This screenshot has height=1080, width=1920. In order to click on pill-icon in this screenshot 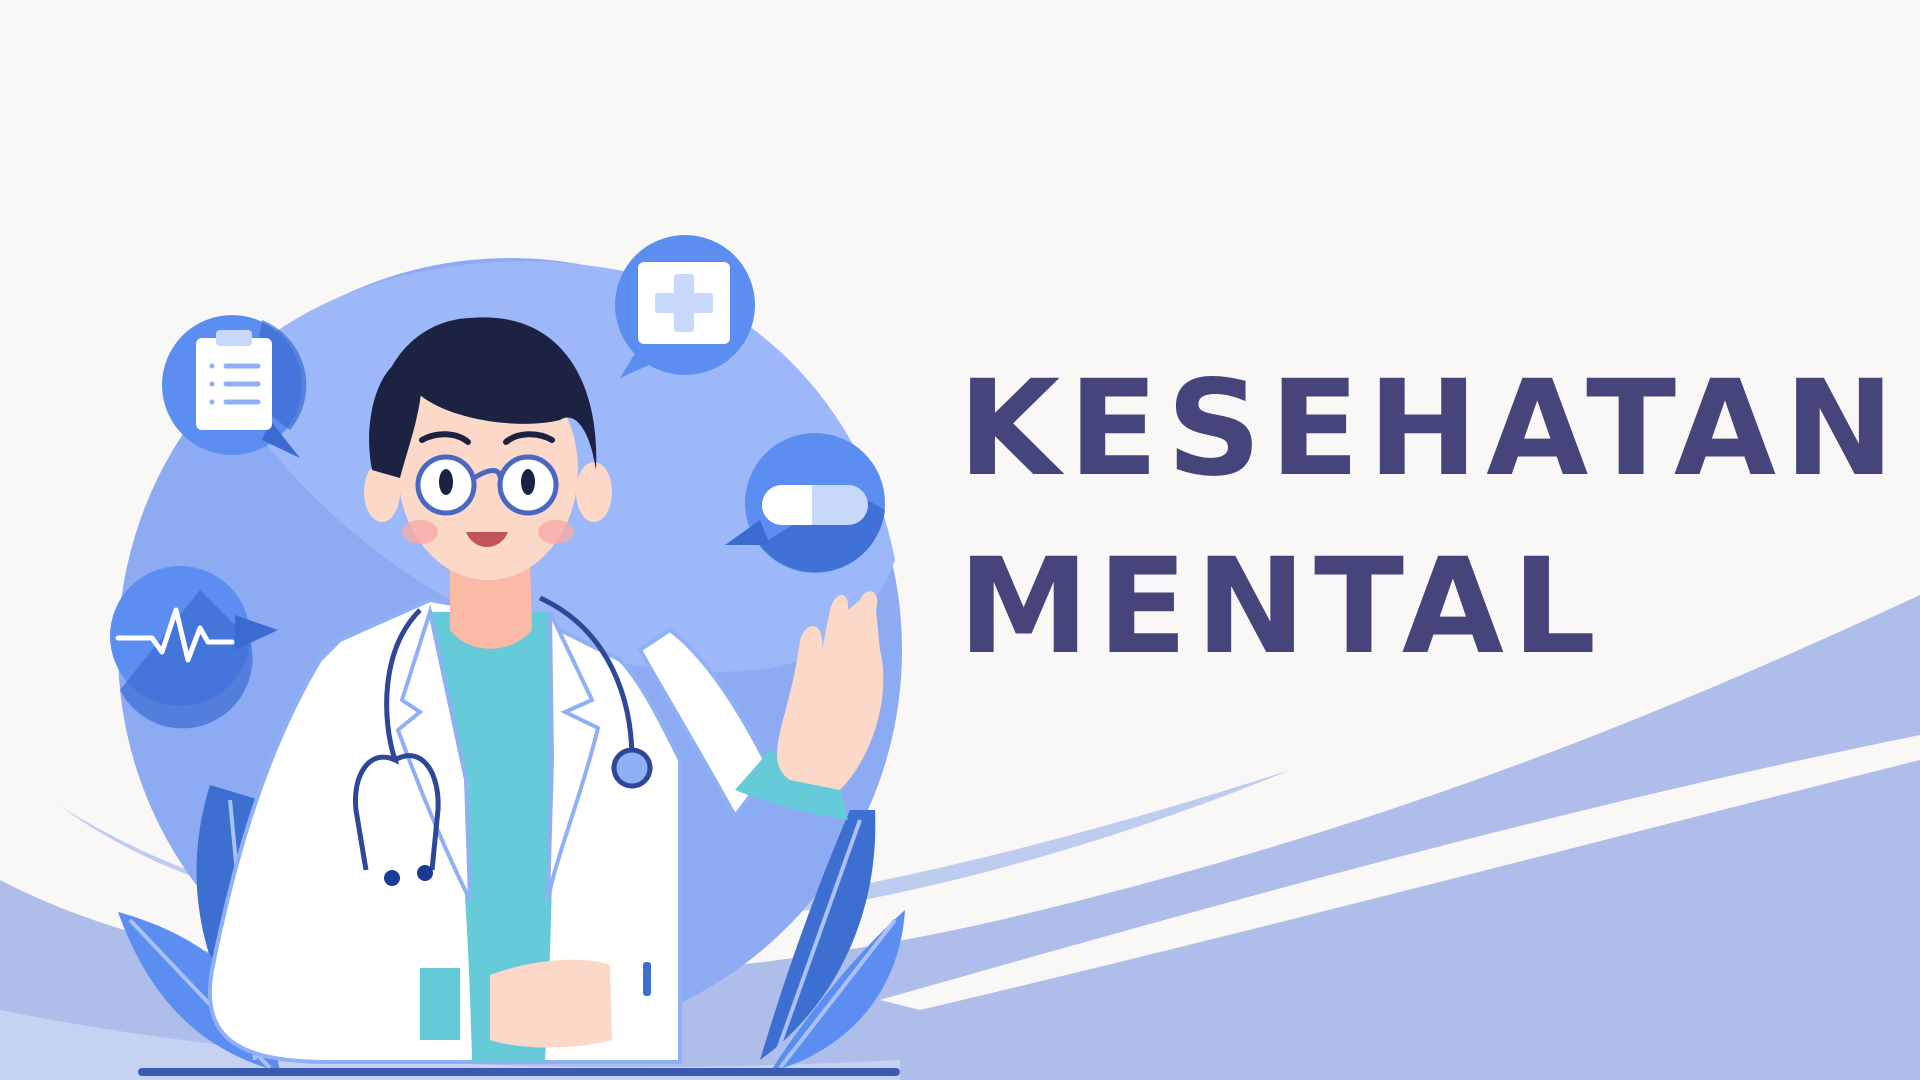, I will do `click(815, 505)`.